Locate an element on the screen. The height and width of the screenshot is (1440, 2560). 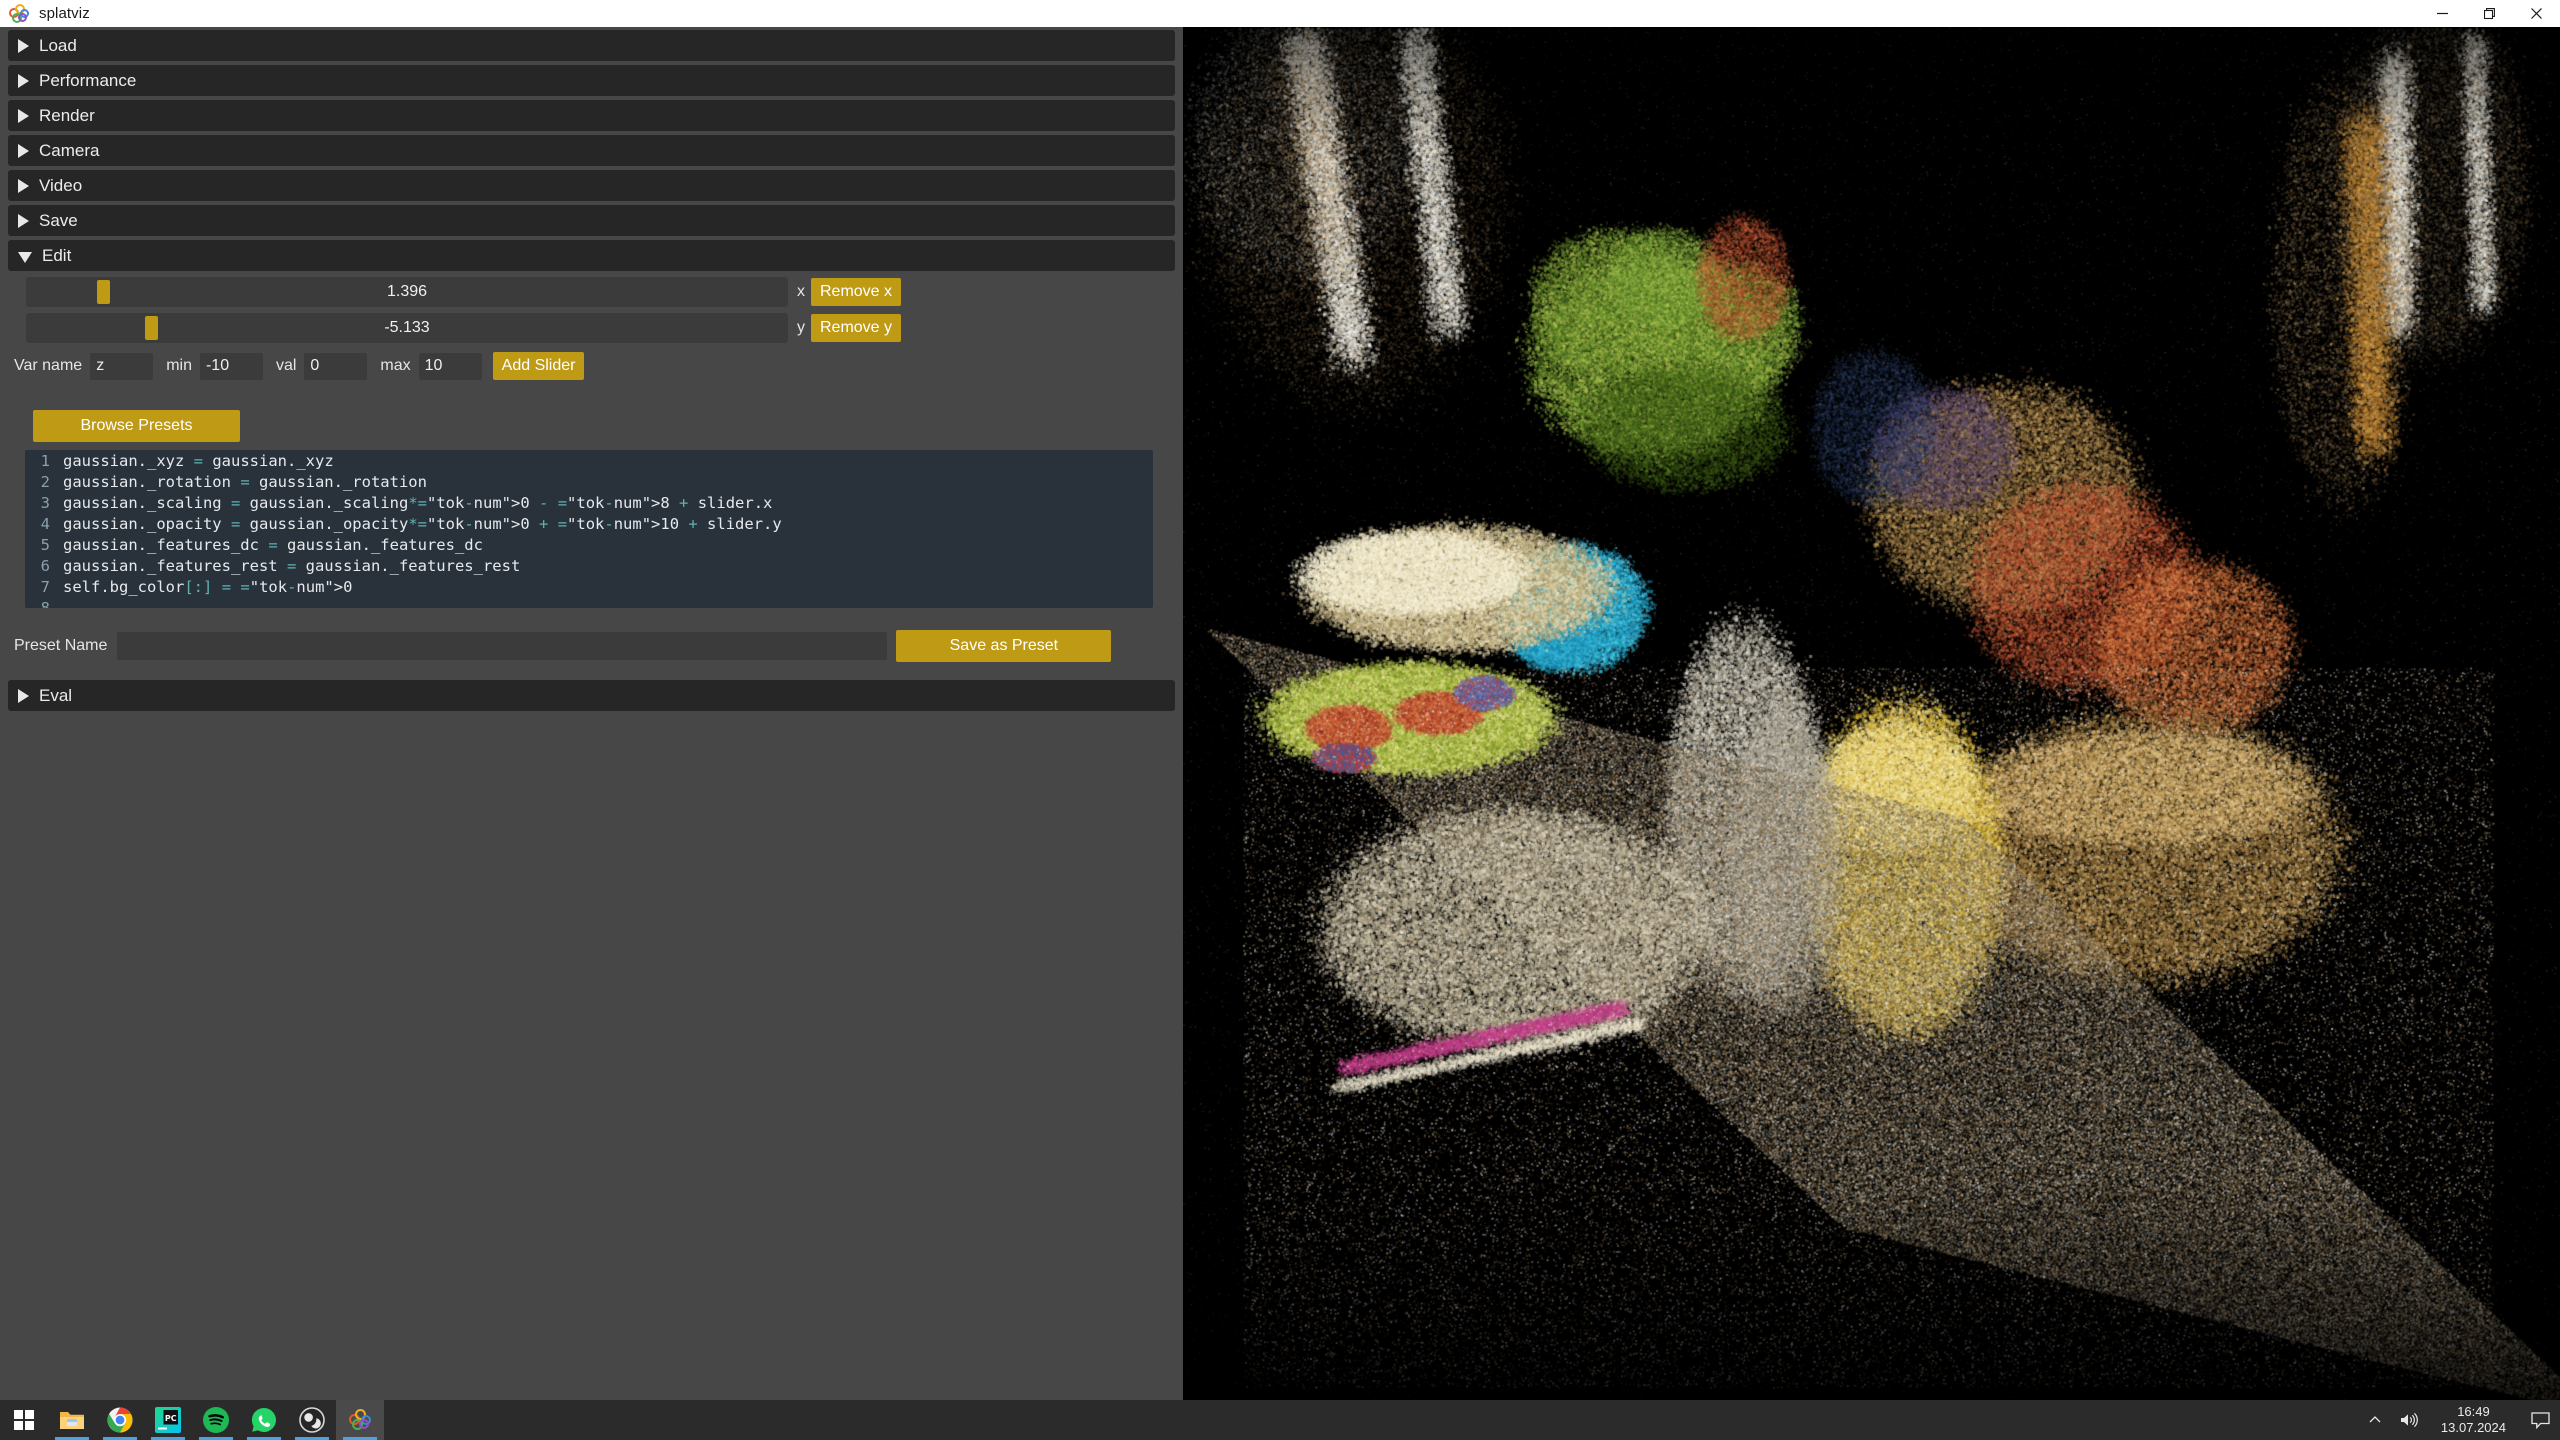
max-input is located at coordinates (450, 366).